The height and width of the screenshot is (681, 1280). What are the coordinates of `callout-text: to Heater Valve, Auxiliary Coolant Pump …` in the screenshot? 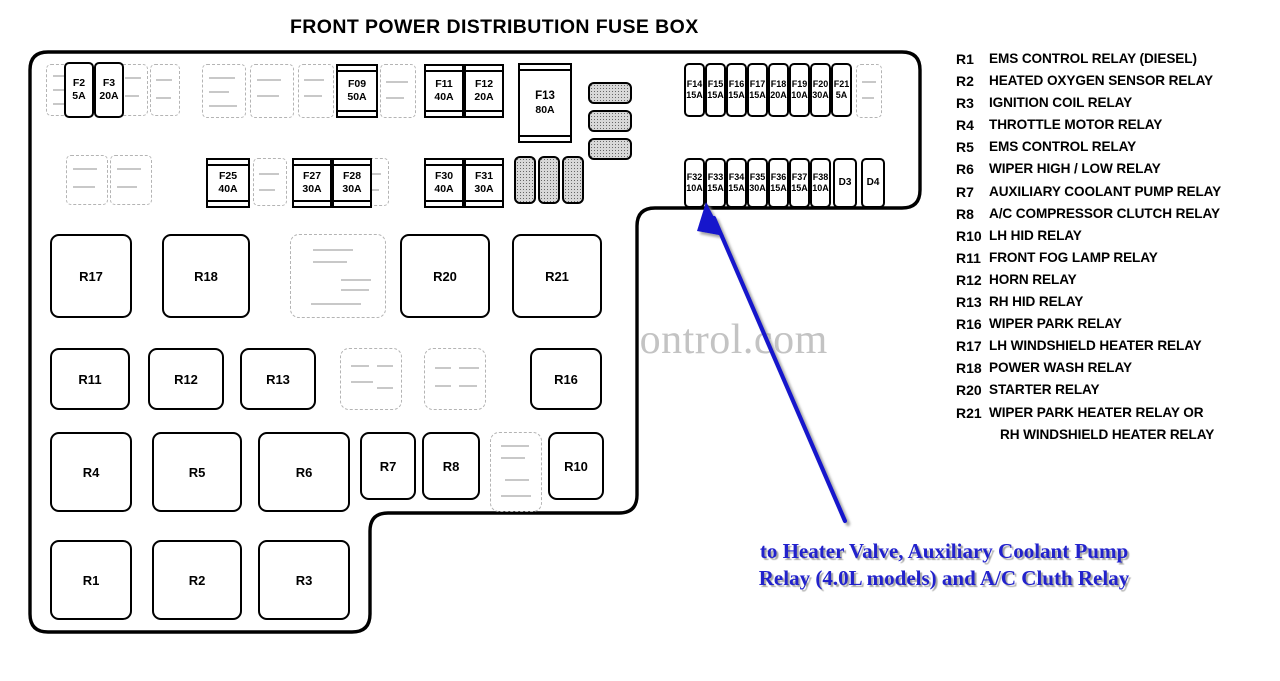 It's located at (944, 565).